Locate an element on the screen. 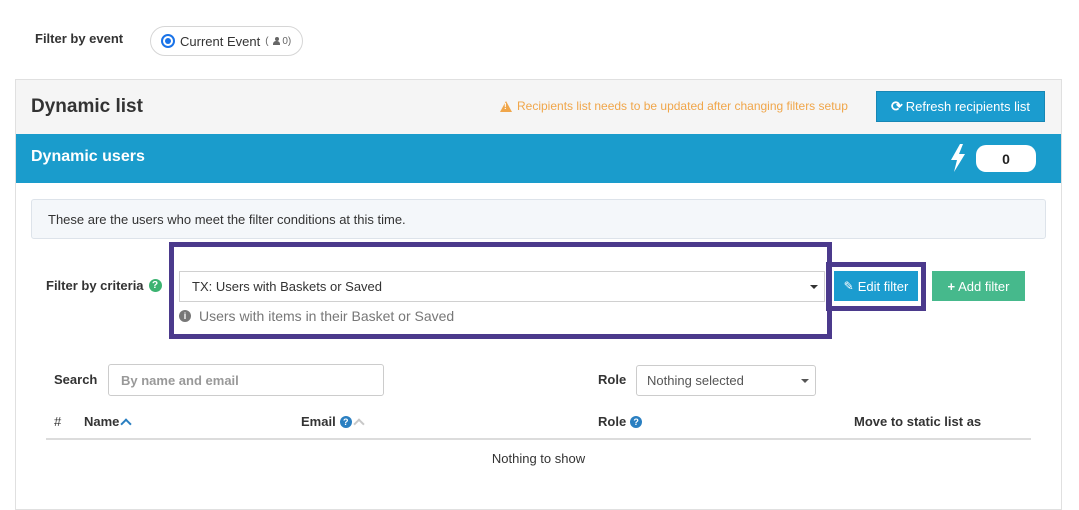  role-label: Role is located at coordinates (612, 379).